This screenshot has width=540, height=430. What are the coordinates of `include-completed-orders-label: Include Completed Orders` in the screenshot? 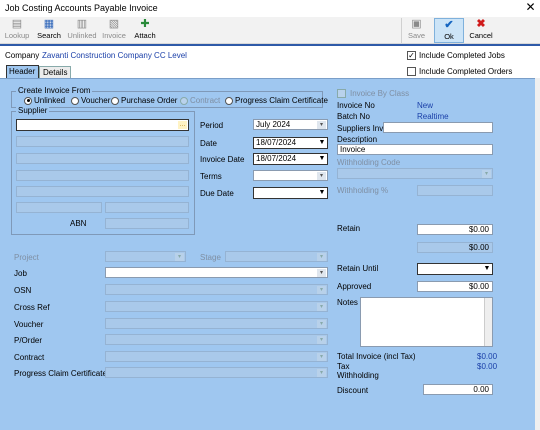 It's located at (466, 71).